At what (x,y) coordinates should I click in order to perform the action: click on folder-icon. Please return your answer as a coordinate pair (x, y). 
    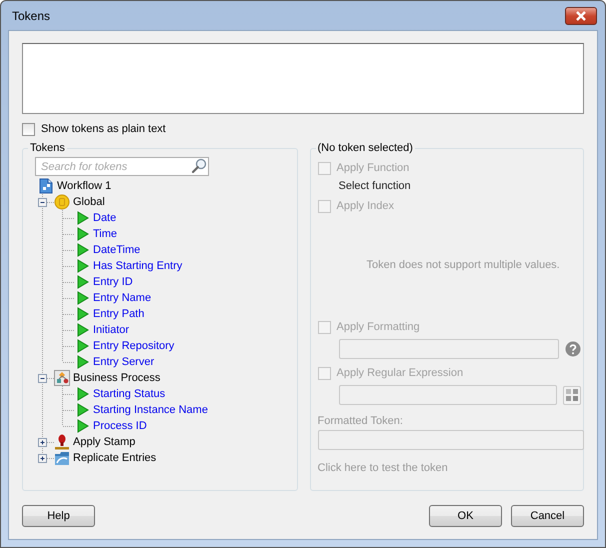
    Looking at the image, I should click on (62, 458).